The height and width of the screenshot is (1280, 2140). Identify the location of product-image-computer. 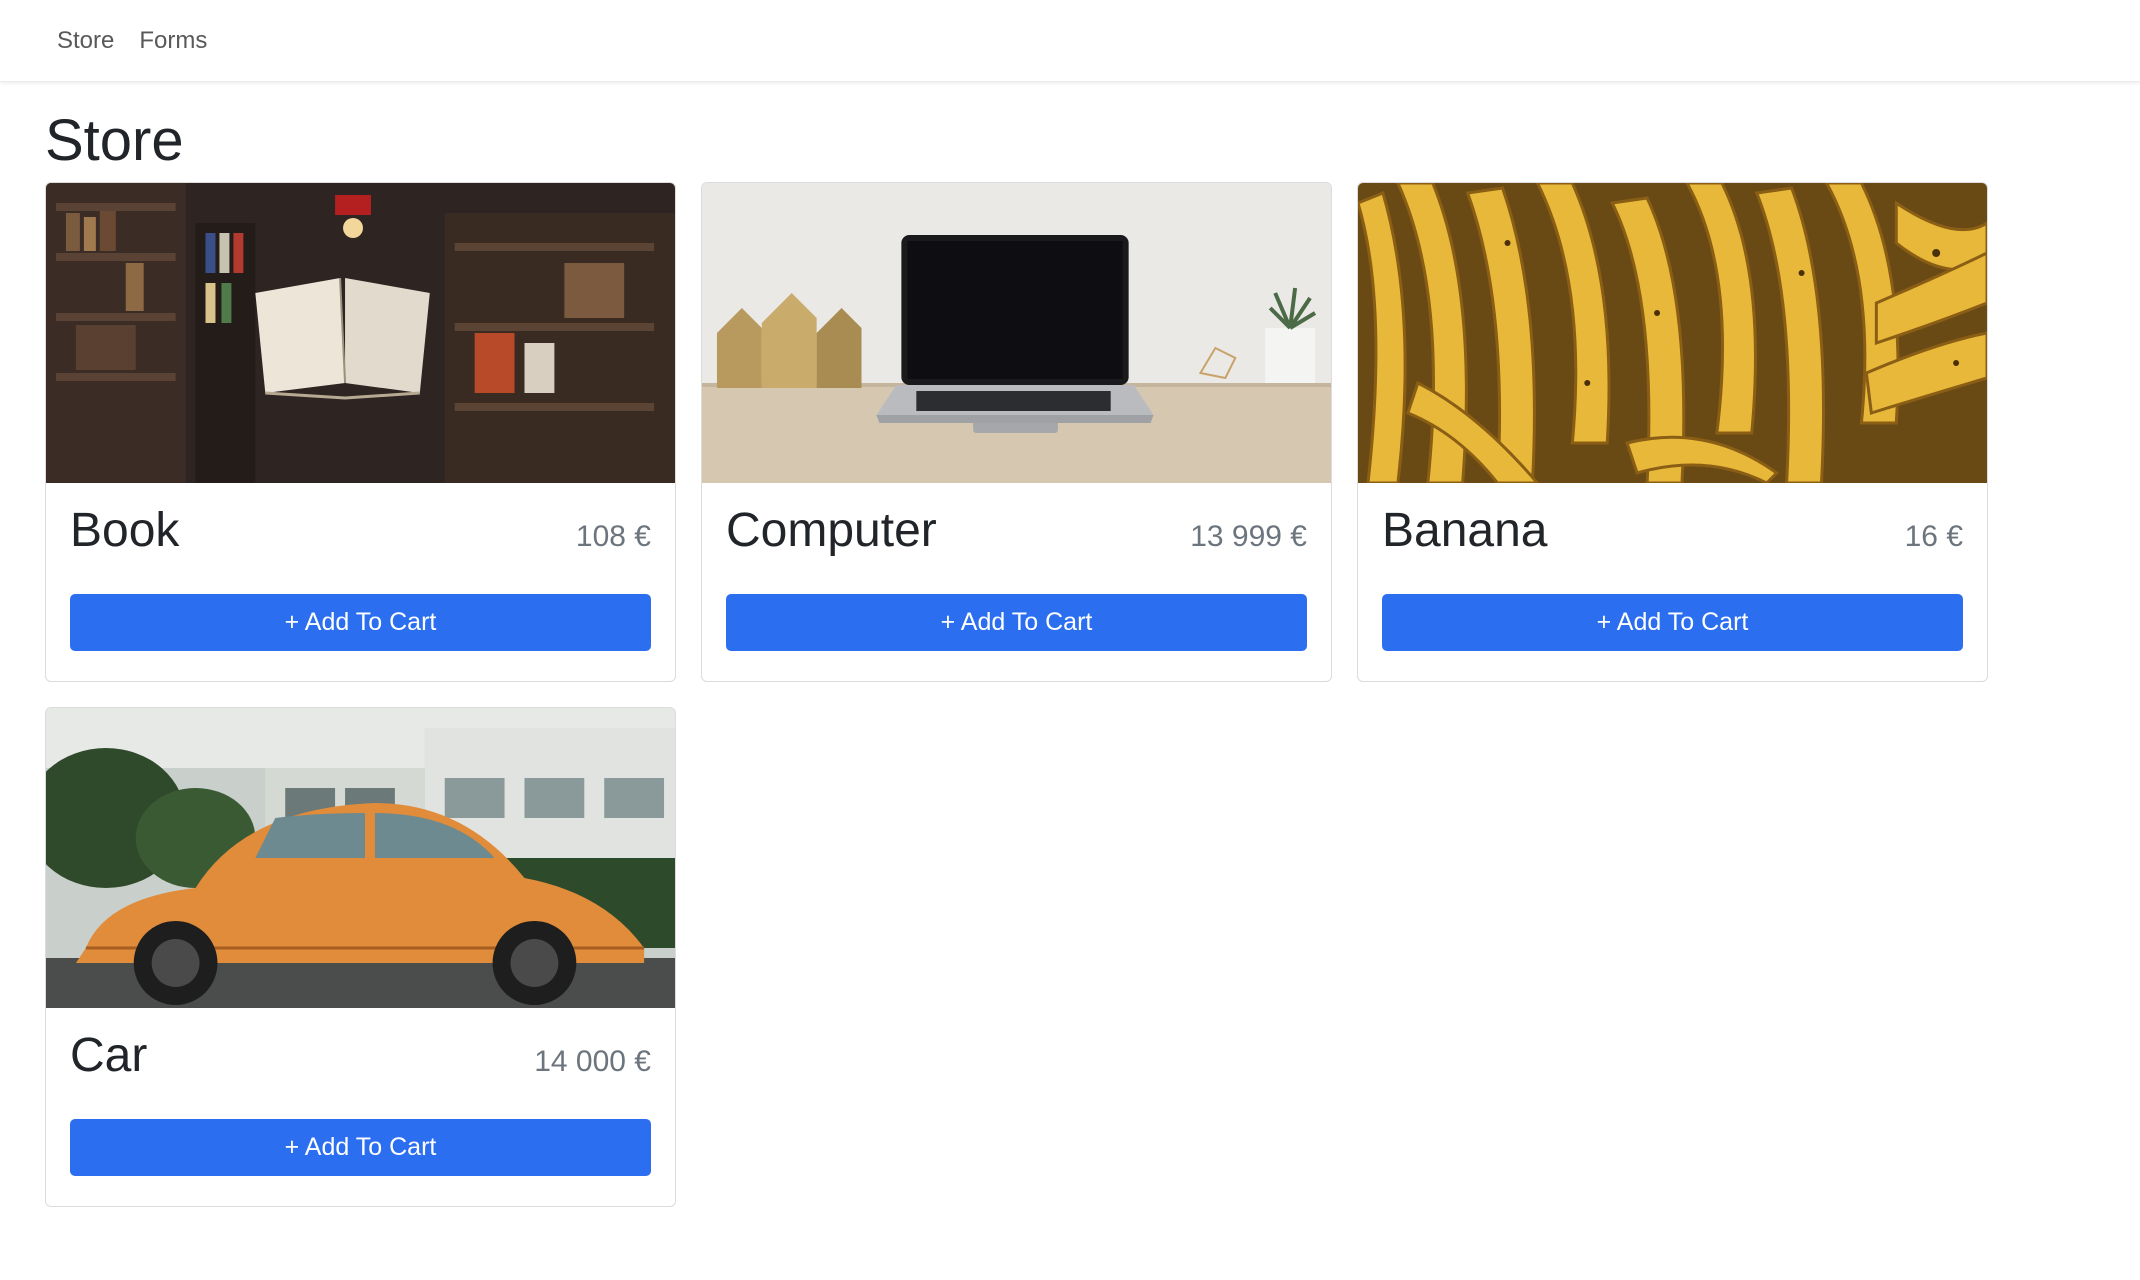
(1016, 333).